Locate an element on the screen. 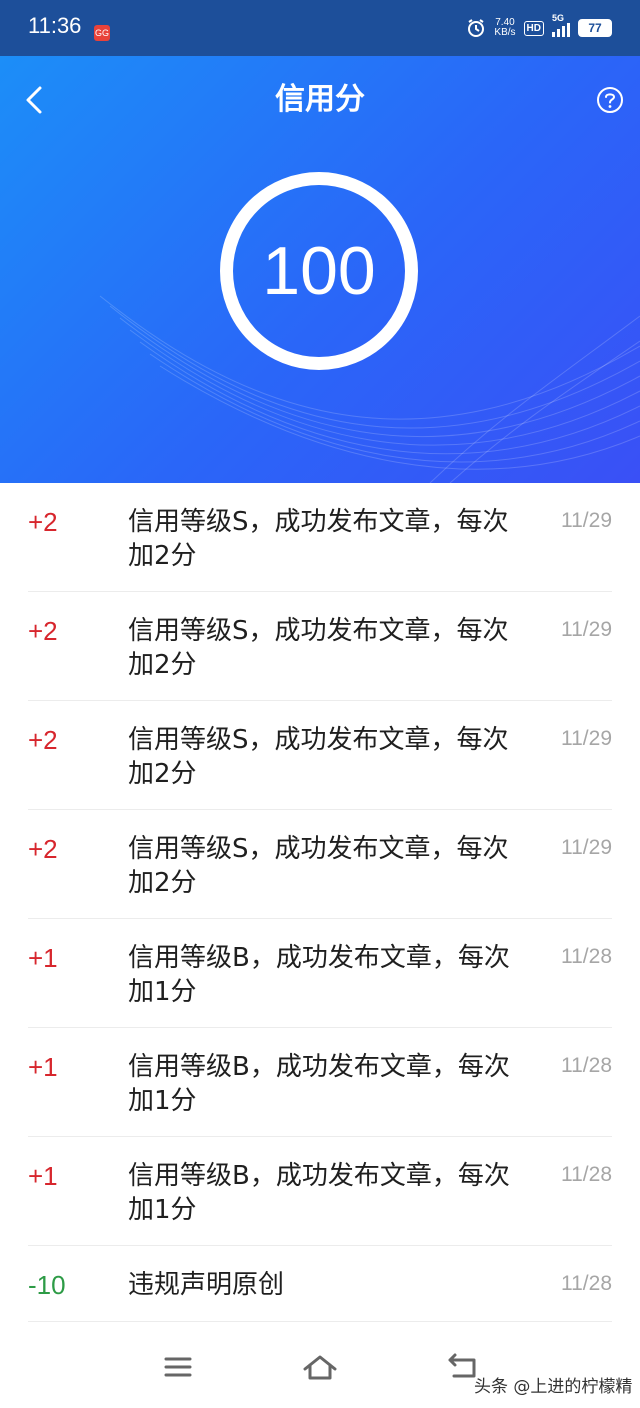  network-type: 5G is located at coordinates (558, 18).